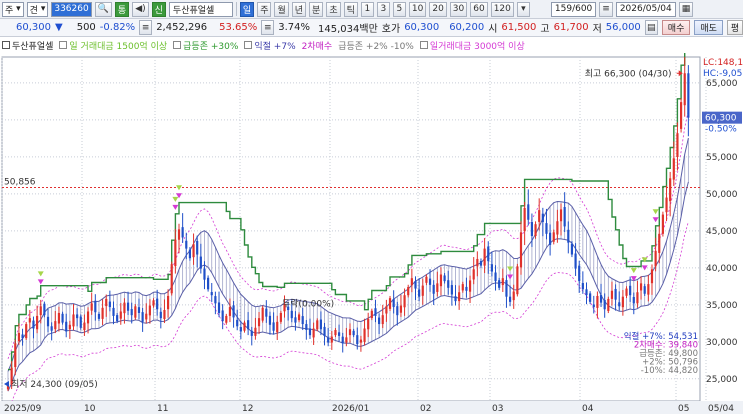 This screenshot has width=743, height=414. Describe the element at coordinates (140, 9) in the screenshot. I see `sound-icon: ◀)` at that location.